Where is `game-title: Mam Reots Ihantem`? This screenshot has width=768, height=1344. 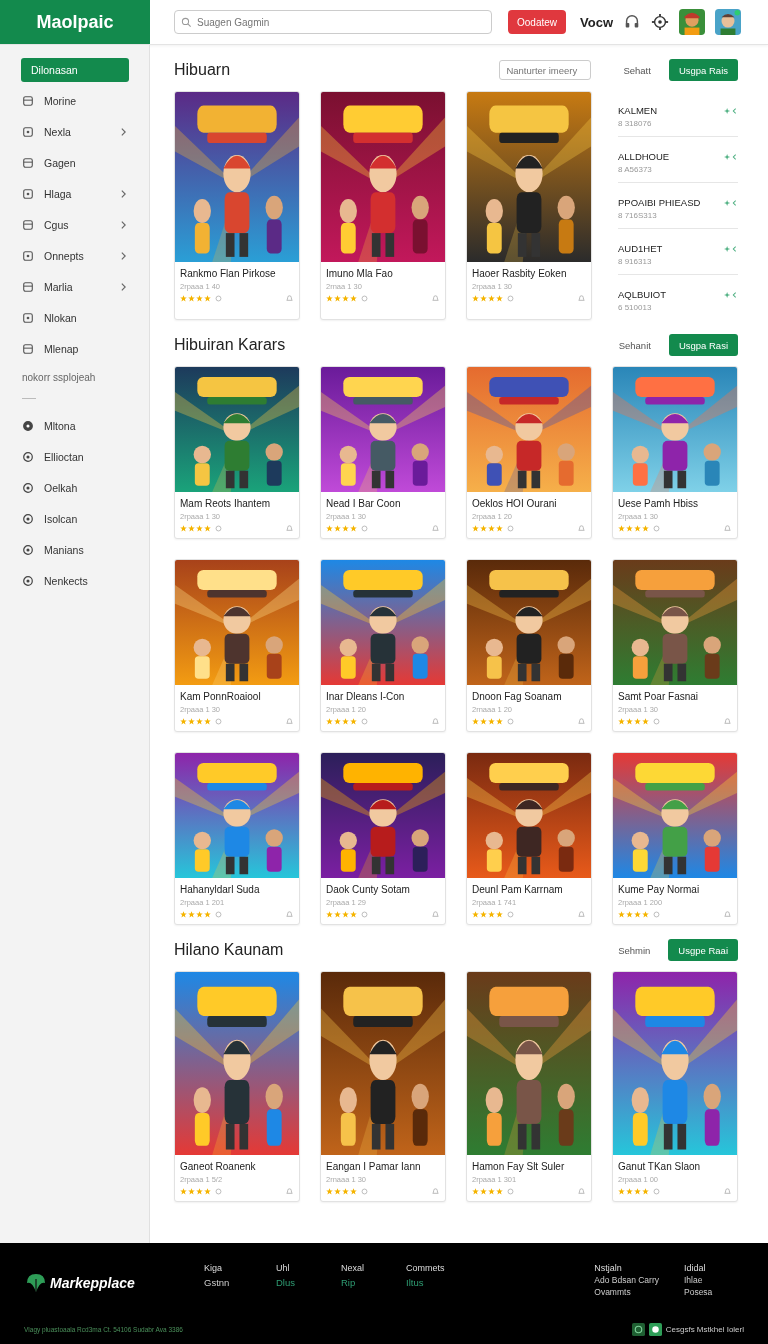
game-title: Mam Reots Ihantem is located at coordinates (226, 503).